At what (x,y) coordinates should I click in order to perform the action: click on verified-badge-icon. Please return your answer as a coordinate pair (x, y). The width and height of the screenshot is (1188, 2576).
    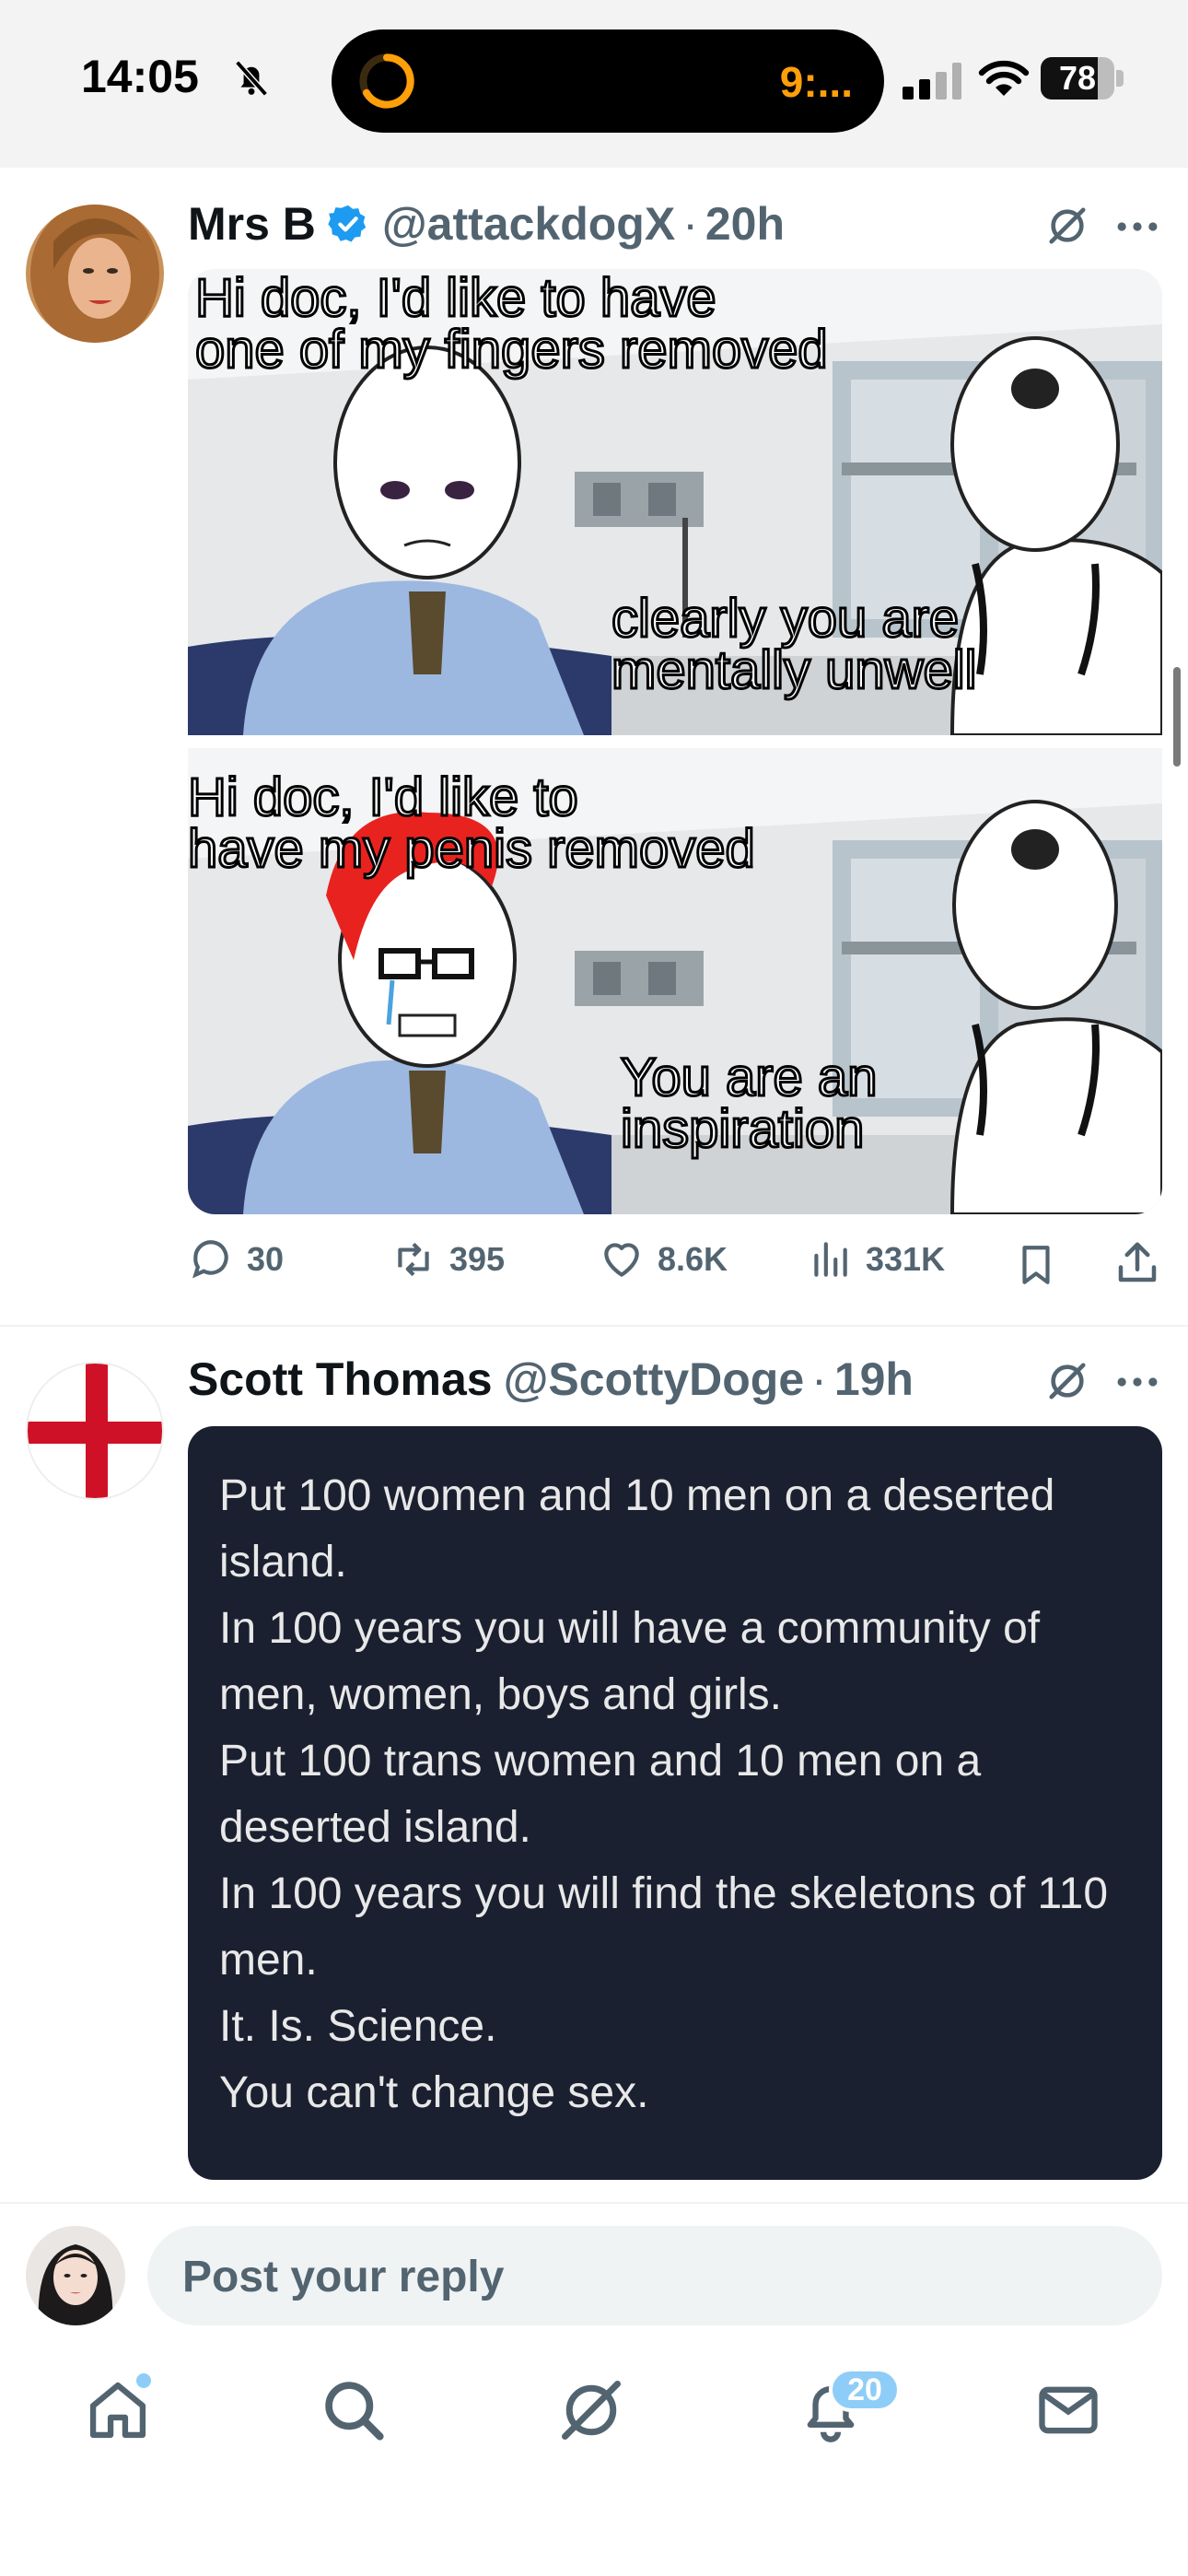
    Looking at the image, I should click on (347, 223).